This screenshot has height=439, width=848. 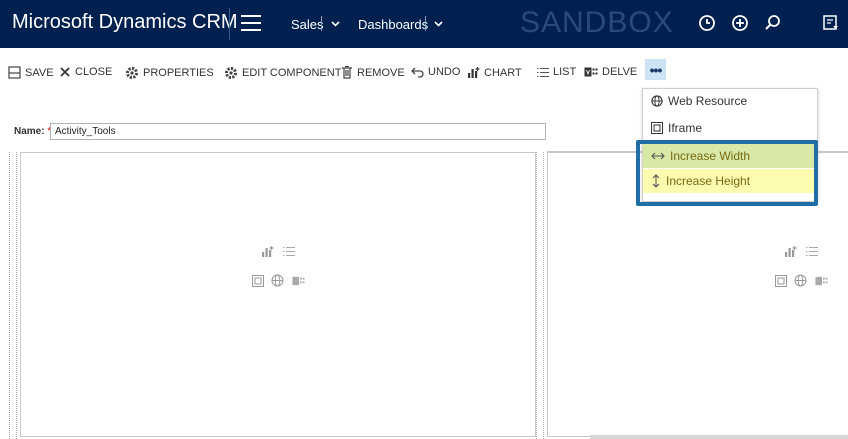 What do you see at coordinates (685, 128) in the screenshot?
I see `menu-item-label: Iframe` at bounding box center [685, 128].